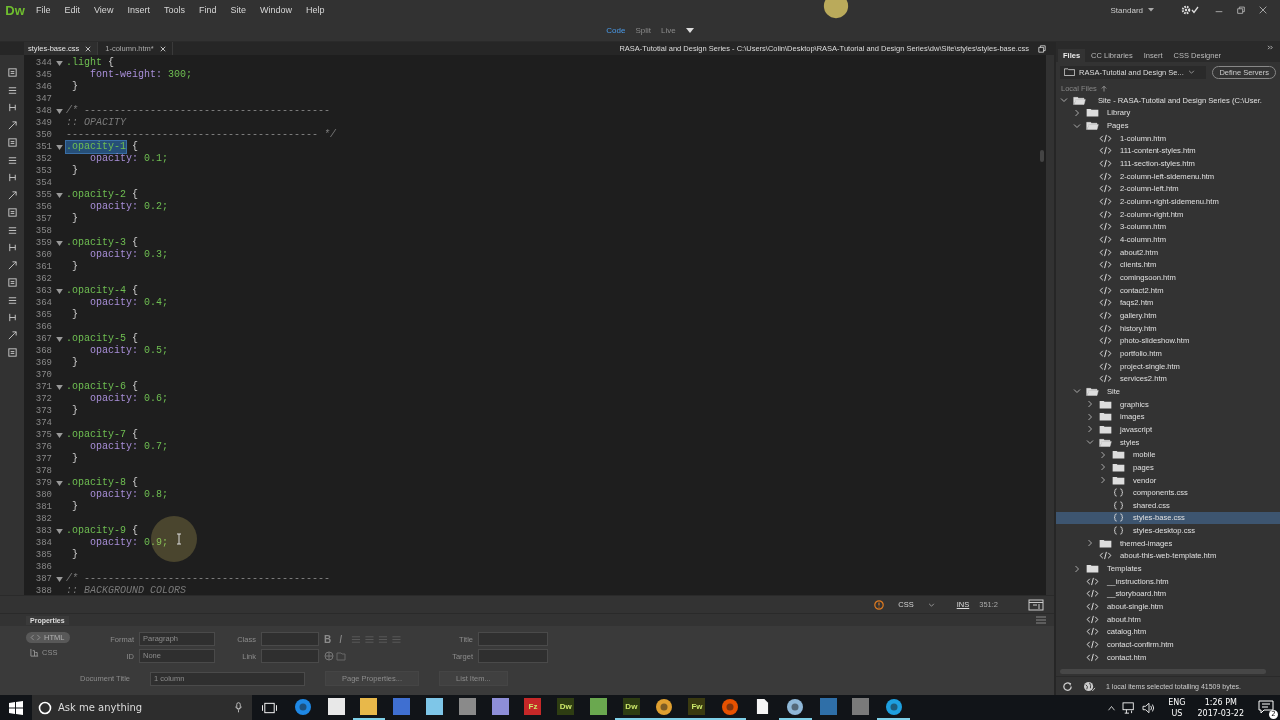 The height and width of the screenshot is (720, 1280). I want to click on search-field: Ask me anything, so click(142, 707).